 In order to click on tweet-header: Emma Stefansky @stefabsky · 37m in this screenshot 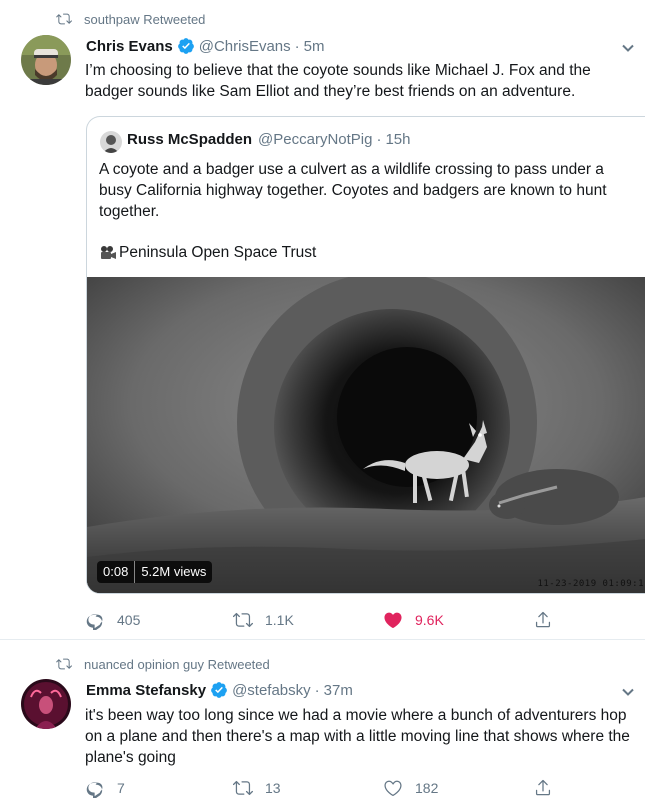, I will do `click(219, 690)`.